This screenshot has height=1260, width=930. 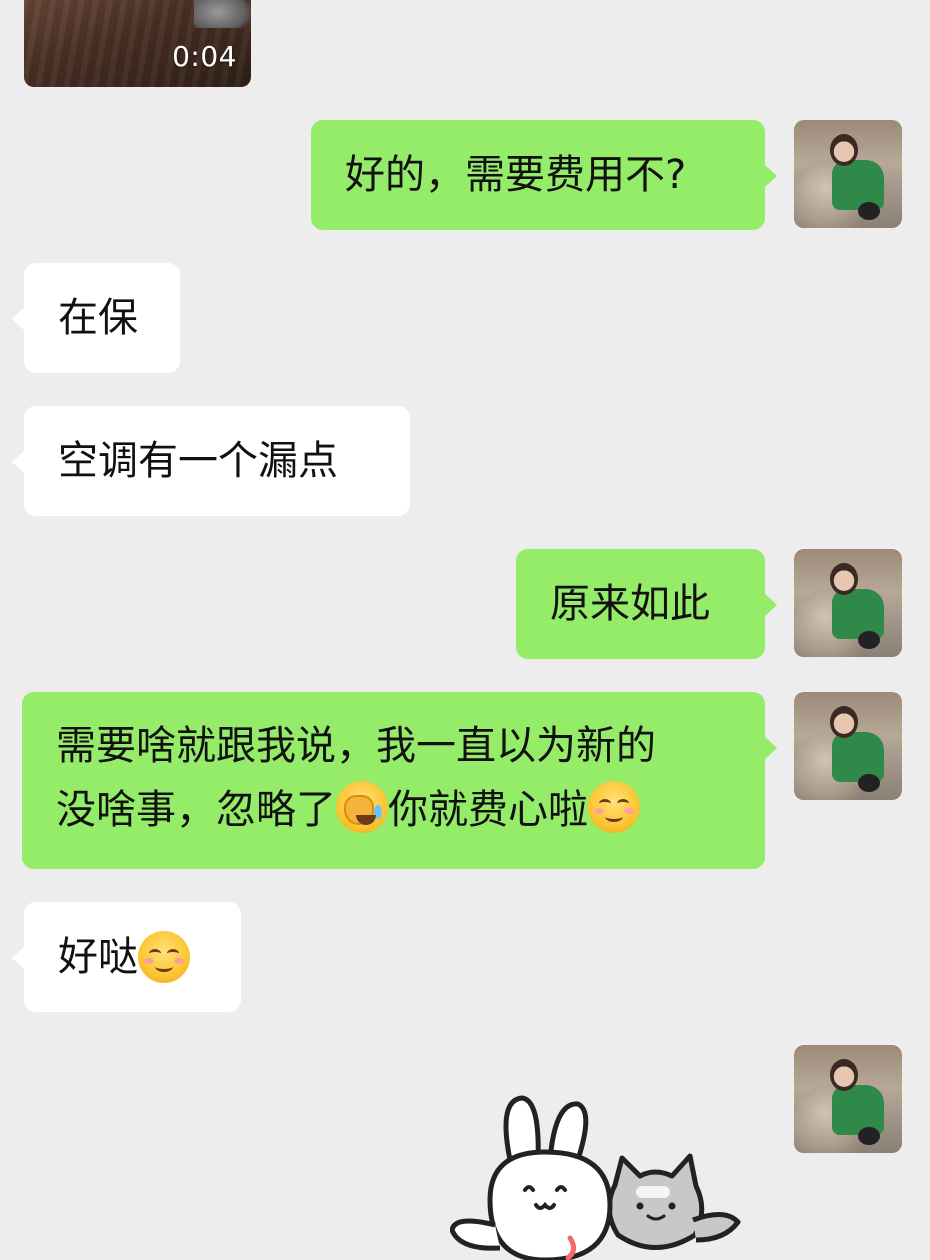 What do you see at coordinates (98, 957) in the screenshot?
I see `message-text: 好哒` at bounding box center [98, 957].